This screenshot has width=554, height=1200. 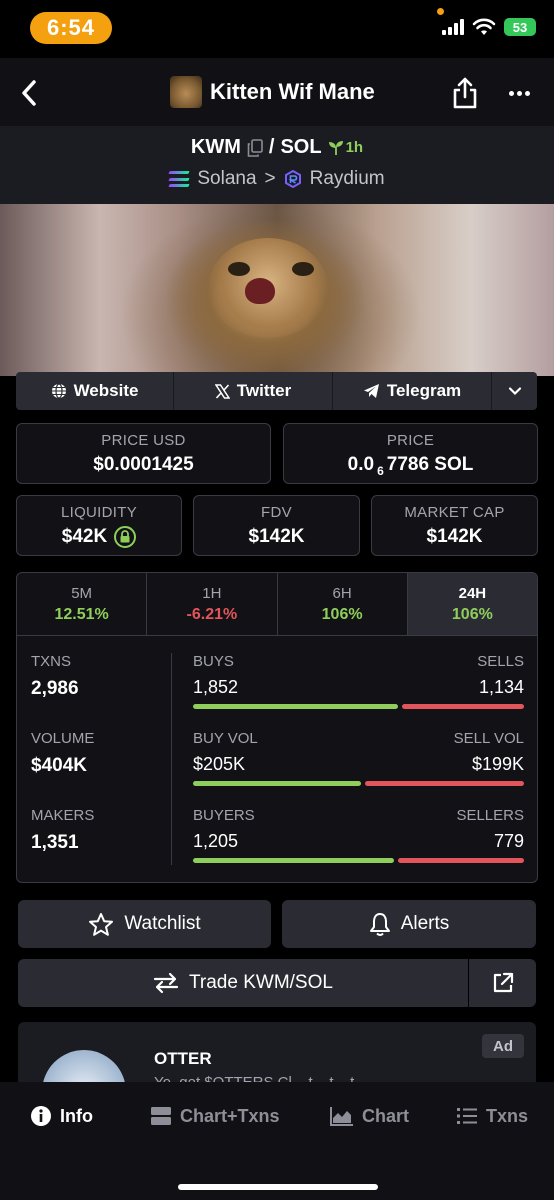 I want to click on social-links-bar: Website Twitter Telegram, so click(x=276, y=391).